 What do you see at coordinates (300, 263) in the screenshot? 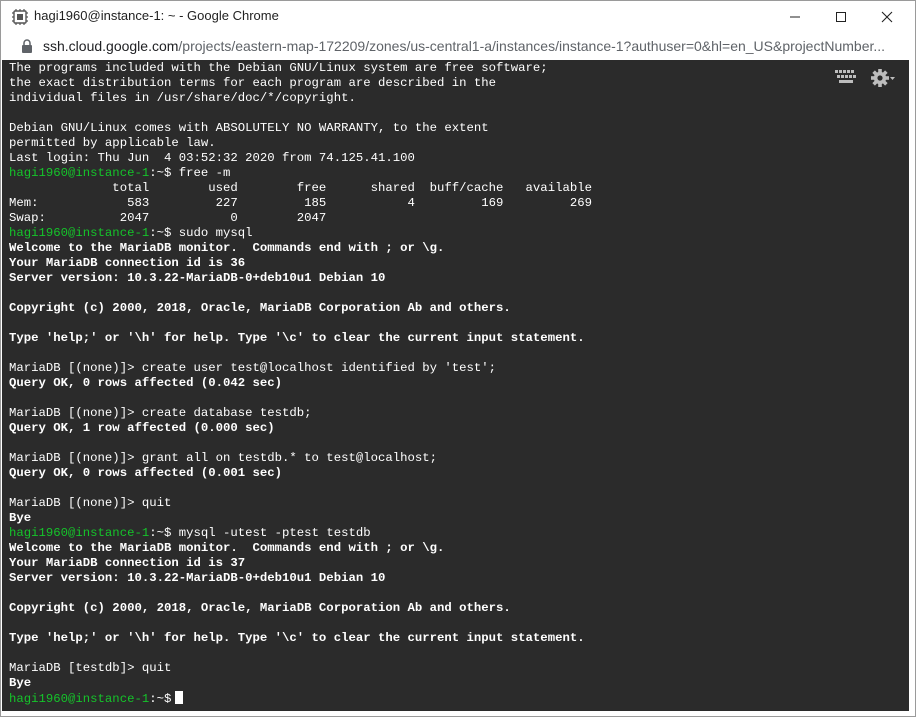
I see `terminal-line: Your MariaDB connection id is 36` at bounding box center [300, 263].